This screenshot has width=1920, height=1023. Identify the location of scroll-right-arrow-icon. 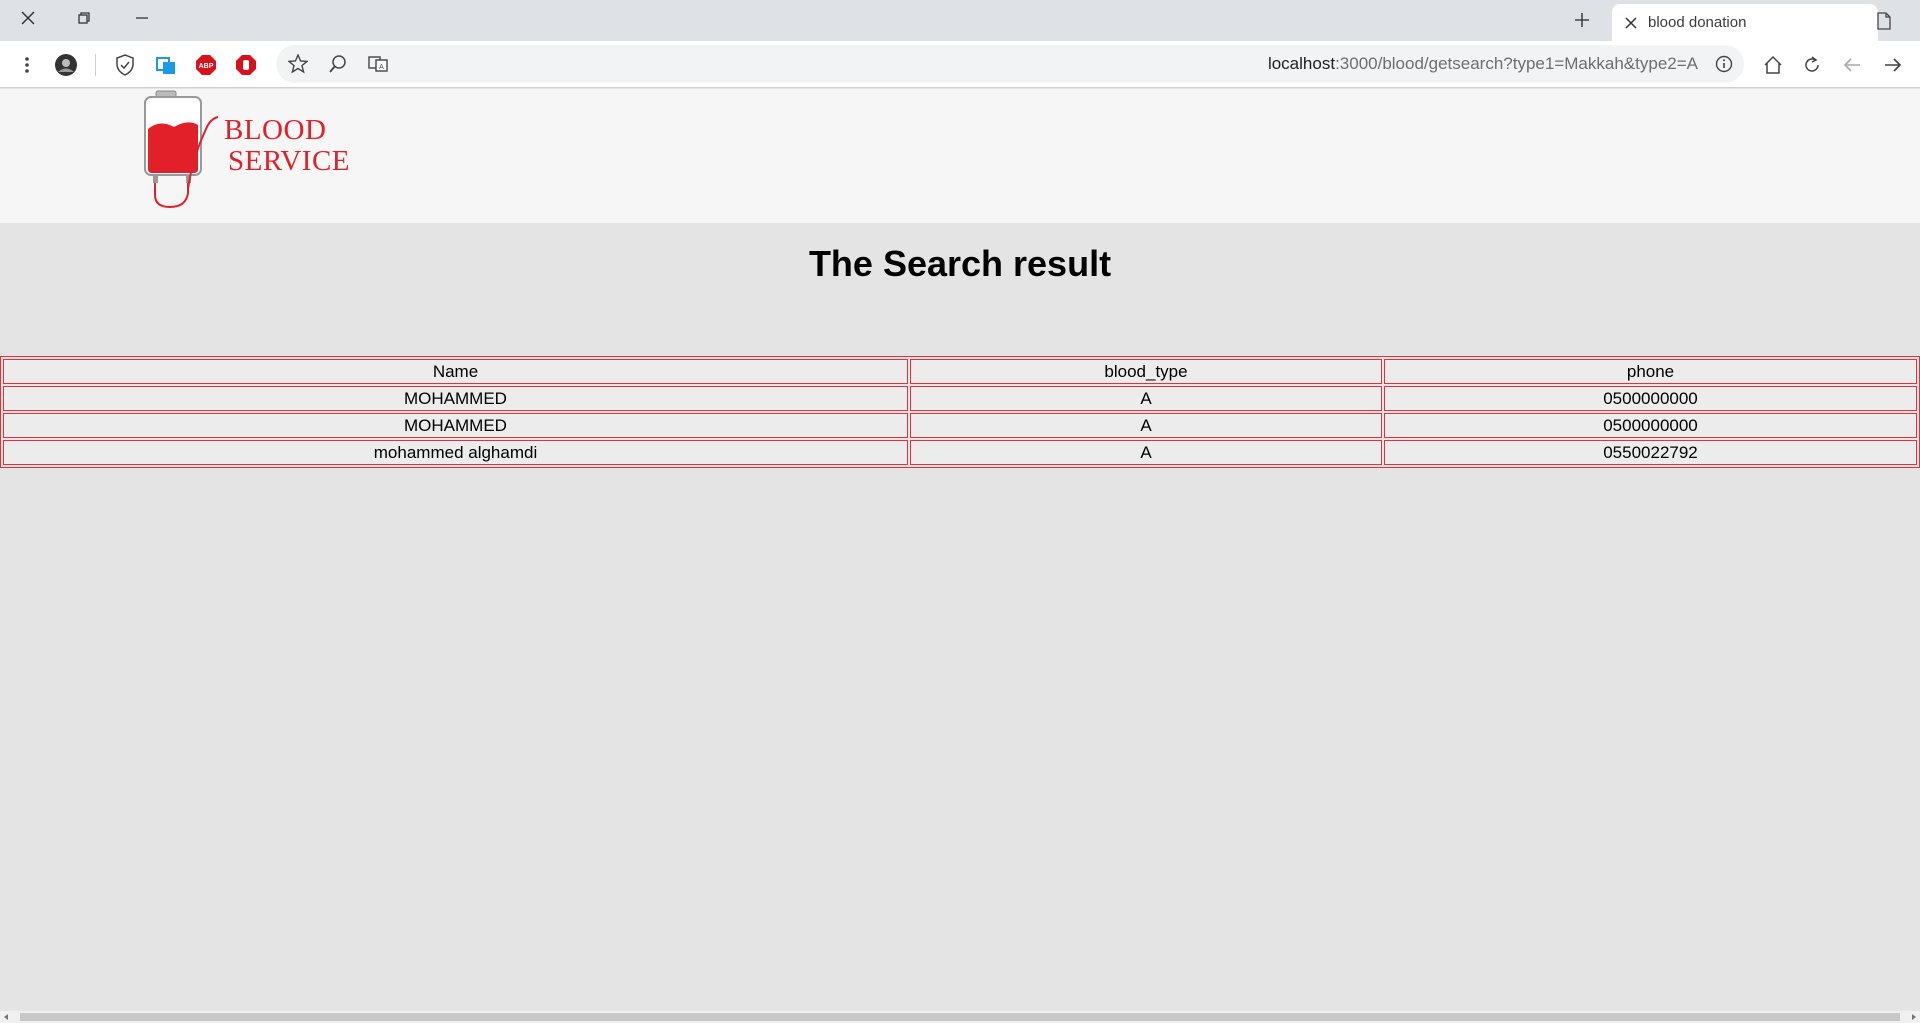
(1914, 1017).